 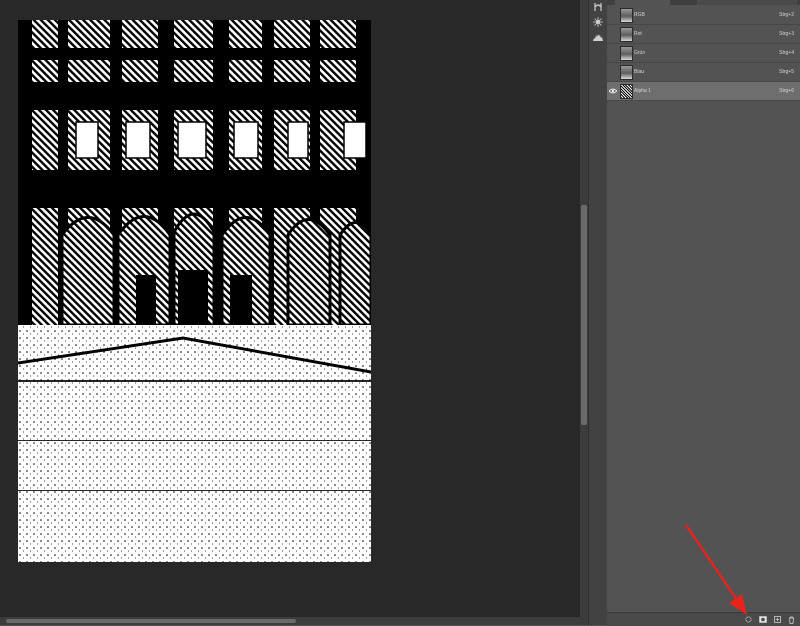 I want to click on horizontal-scrollbar, so click(x=294, y=621).